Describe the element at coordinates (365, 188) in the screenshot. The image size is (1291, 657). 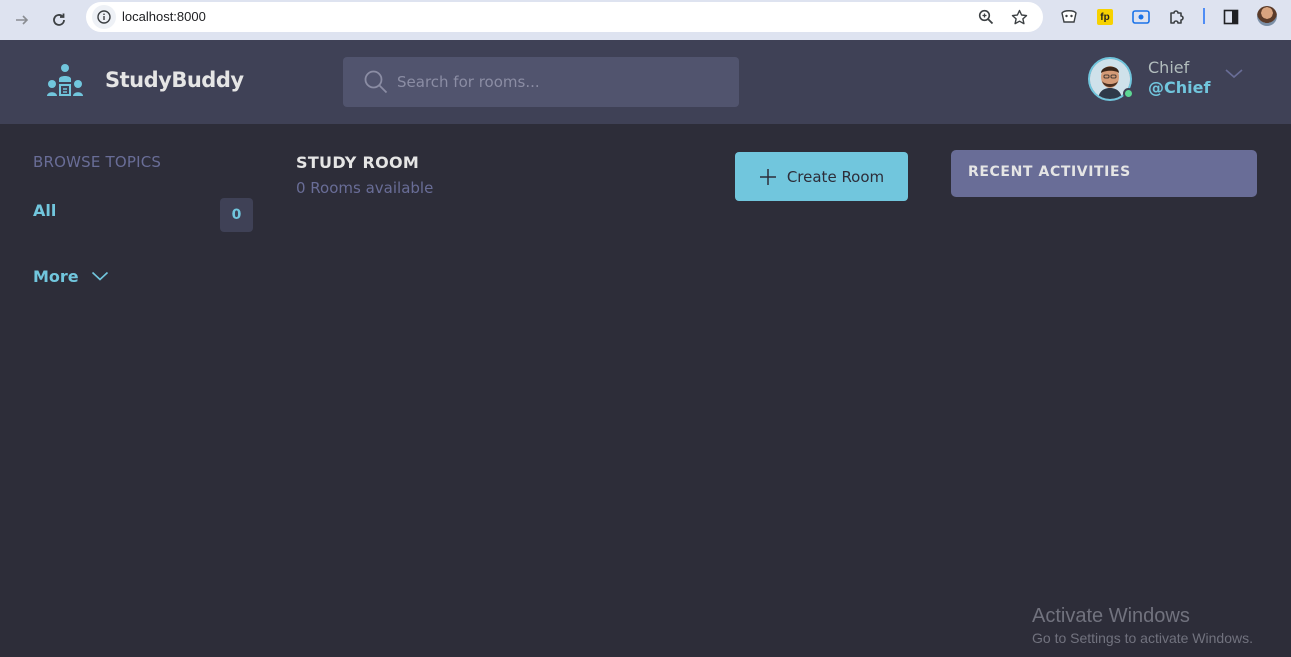
I see `rooms-available-count: 0 Rooms available` at that location.